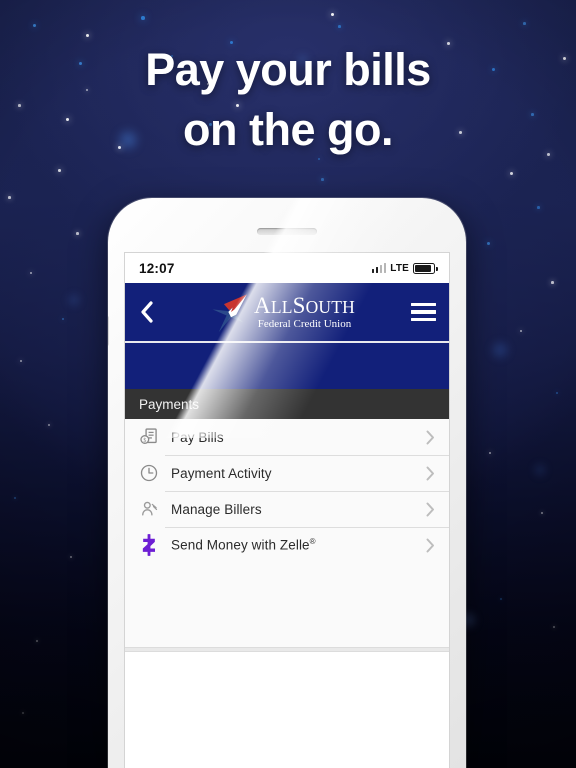  Describe the element at coordinates (312, 542) in the screenshot. I see `registered-mark: ®` at that location.